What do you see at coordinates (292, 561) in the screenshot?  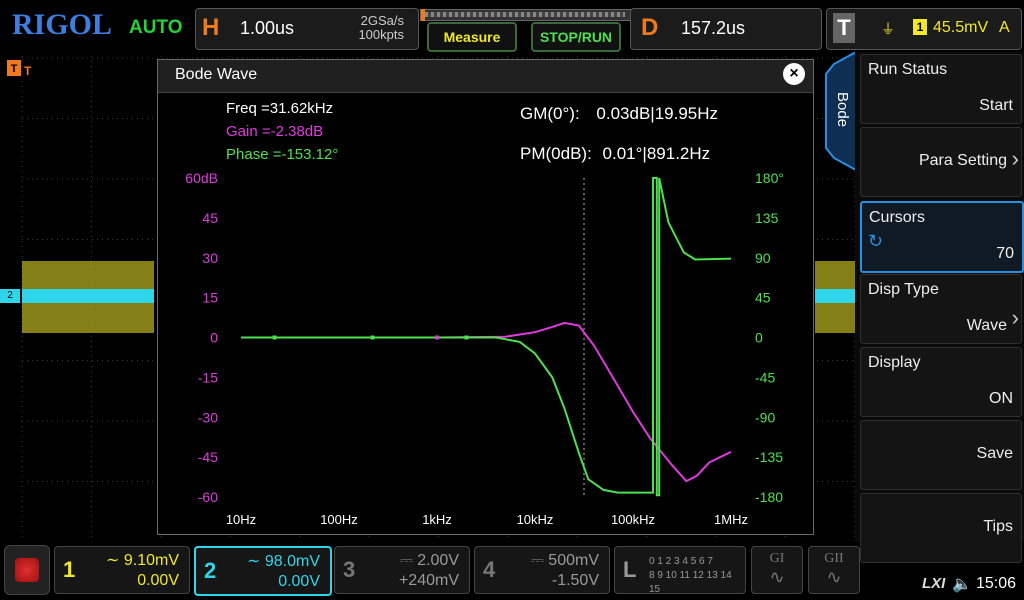 I see `ch2-scale: 98.0mV` at bounding box center [292, 561].